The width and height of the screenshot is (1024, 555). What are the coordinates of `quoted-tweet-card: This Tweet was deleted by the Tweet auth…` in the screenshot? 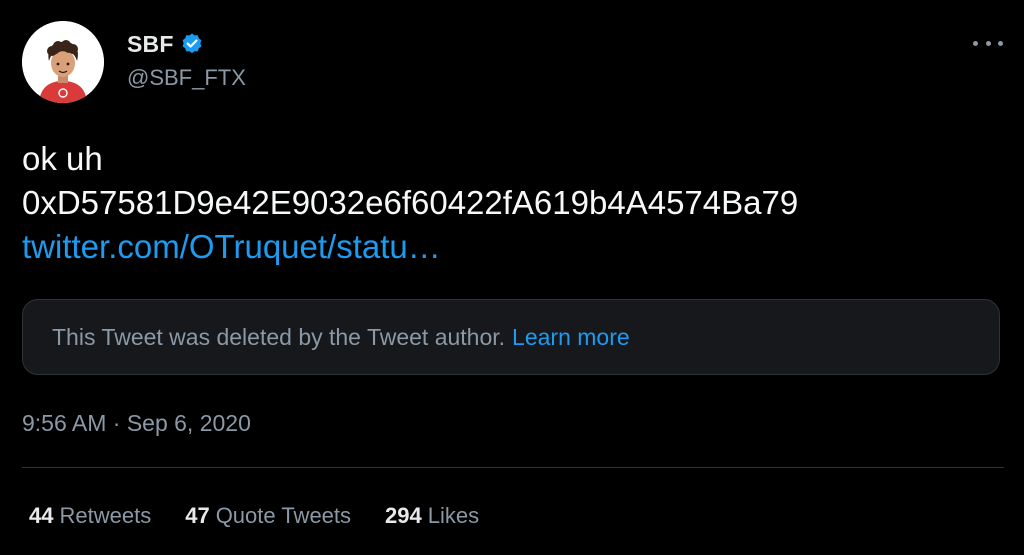 It's located at (511, 337).